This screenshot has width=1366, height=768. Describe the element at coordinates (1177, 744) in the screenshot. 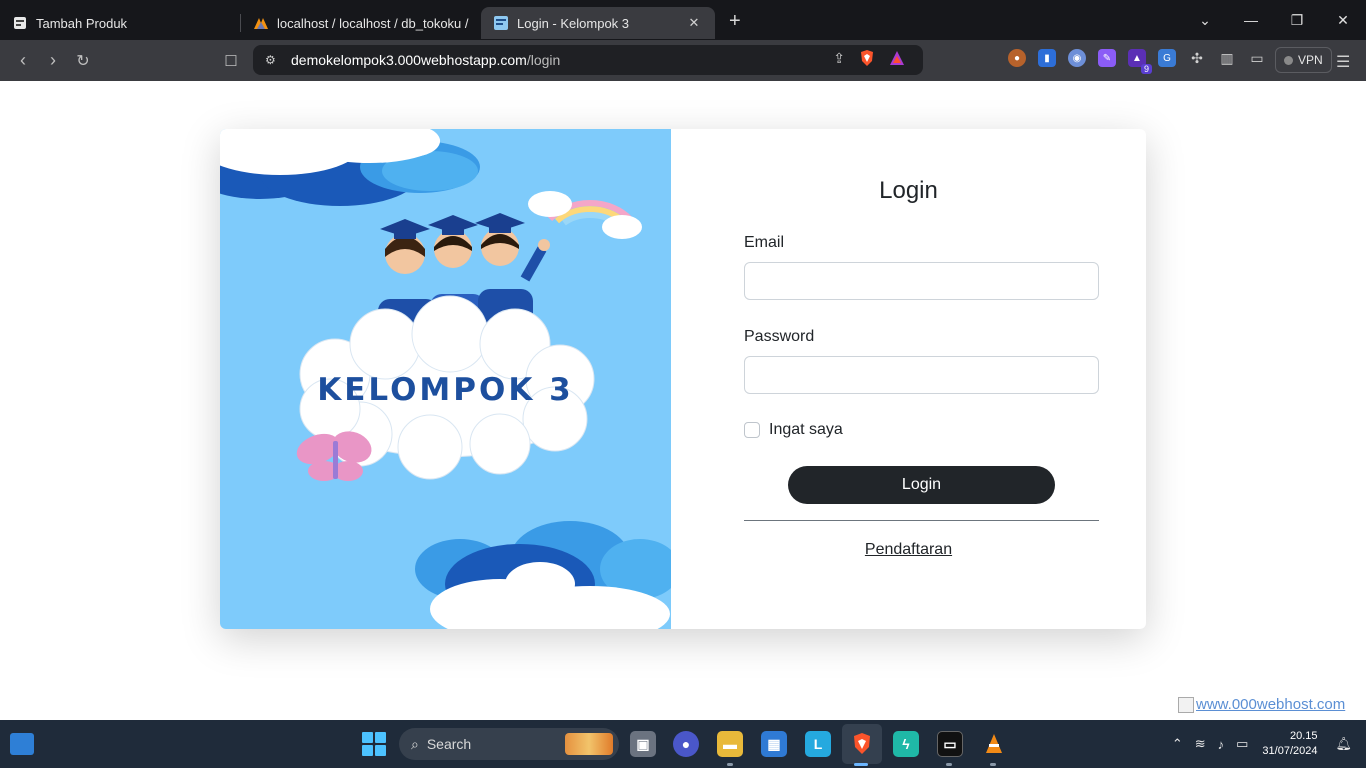

I see `chevron-up-icon: ⌃` at that location.